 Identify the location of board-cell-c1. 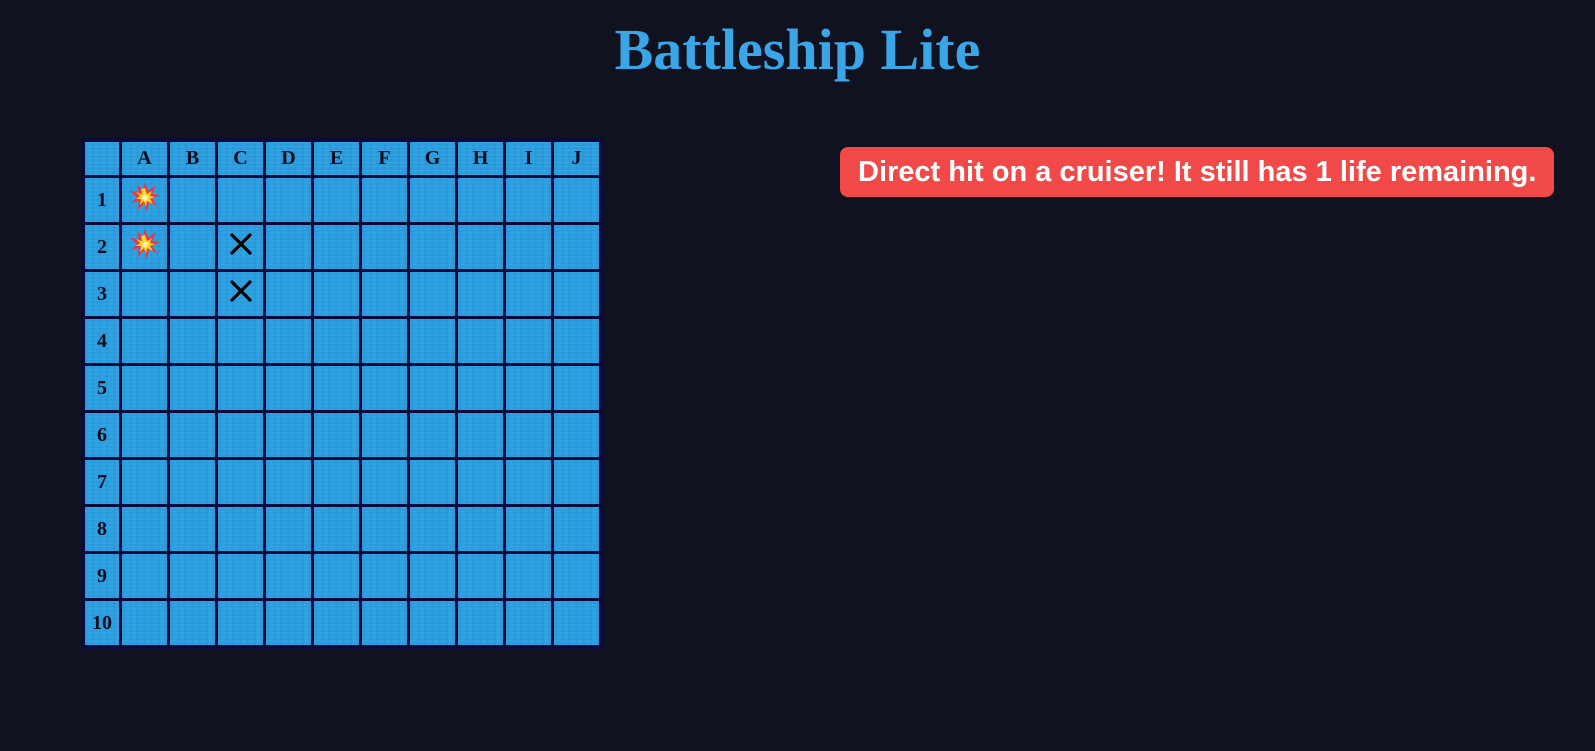
(240, 200).